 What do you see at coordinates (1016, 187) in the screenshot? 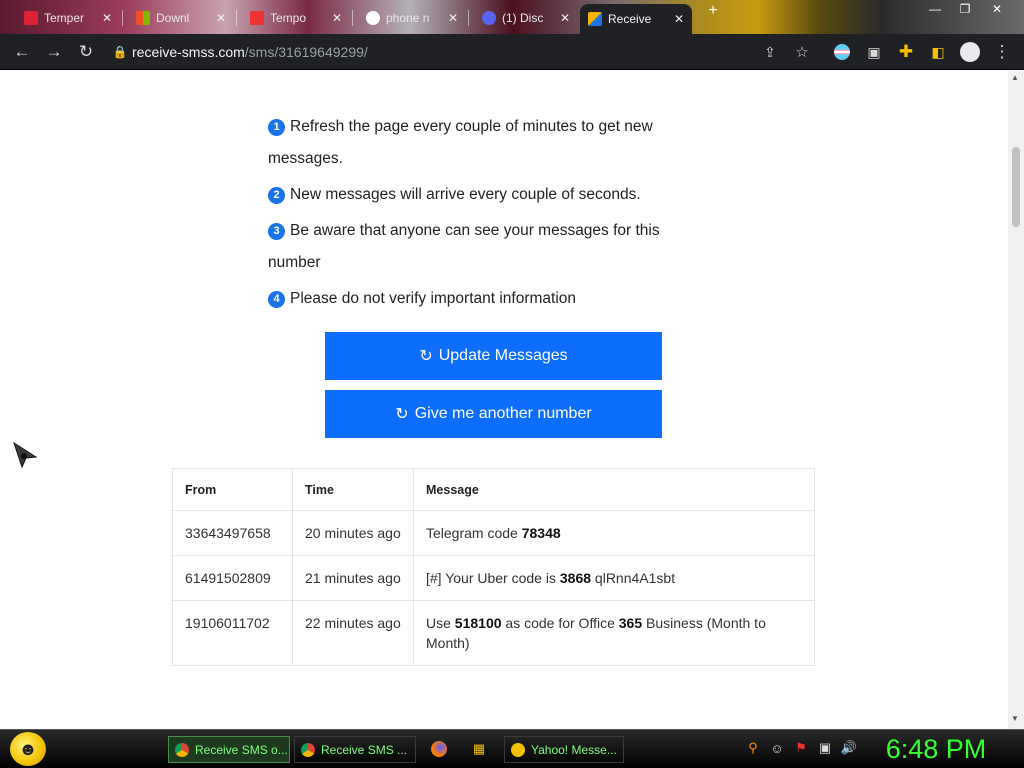
I see `scroll-thumb` at bounding box center [1016, 187].